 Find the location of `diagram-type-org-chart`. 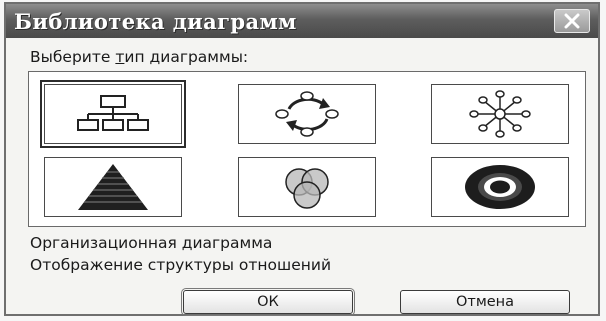

diagram-type-org-chart is located at coordinates (113, 114).